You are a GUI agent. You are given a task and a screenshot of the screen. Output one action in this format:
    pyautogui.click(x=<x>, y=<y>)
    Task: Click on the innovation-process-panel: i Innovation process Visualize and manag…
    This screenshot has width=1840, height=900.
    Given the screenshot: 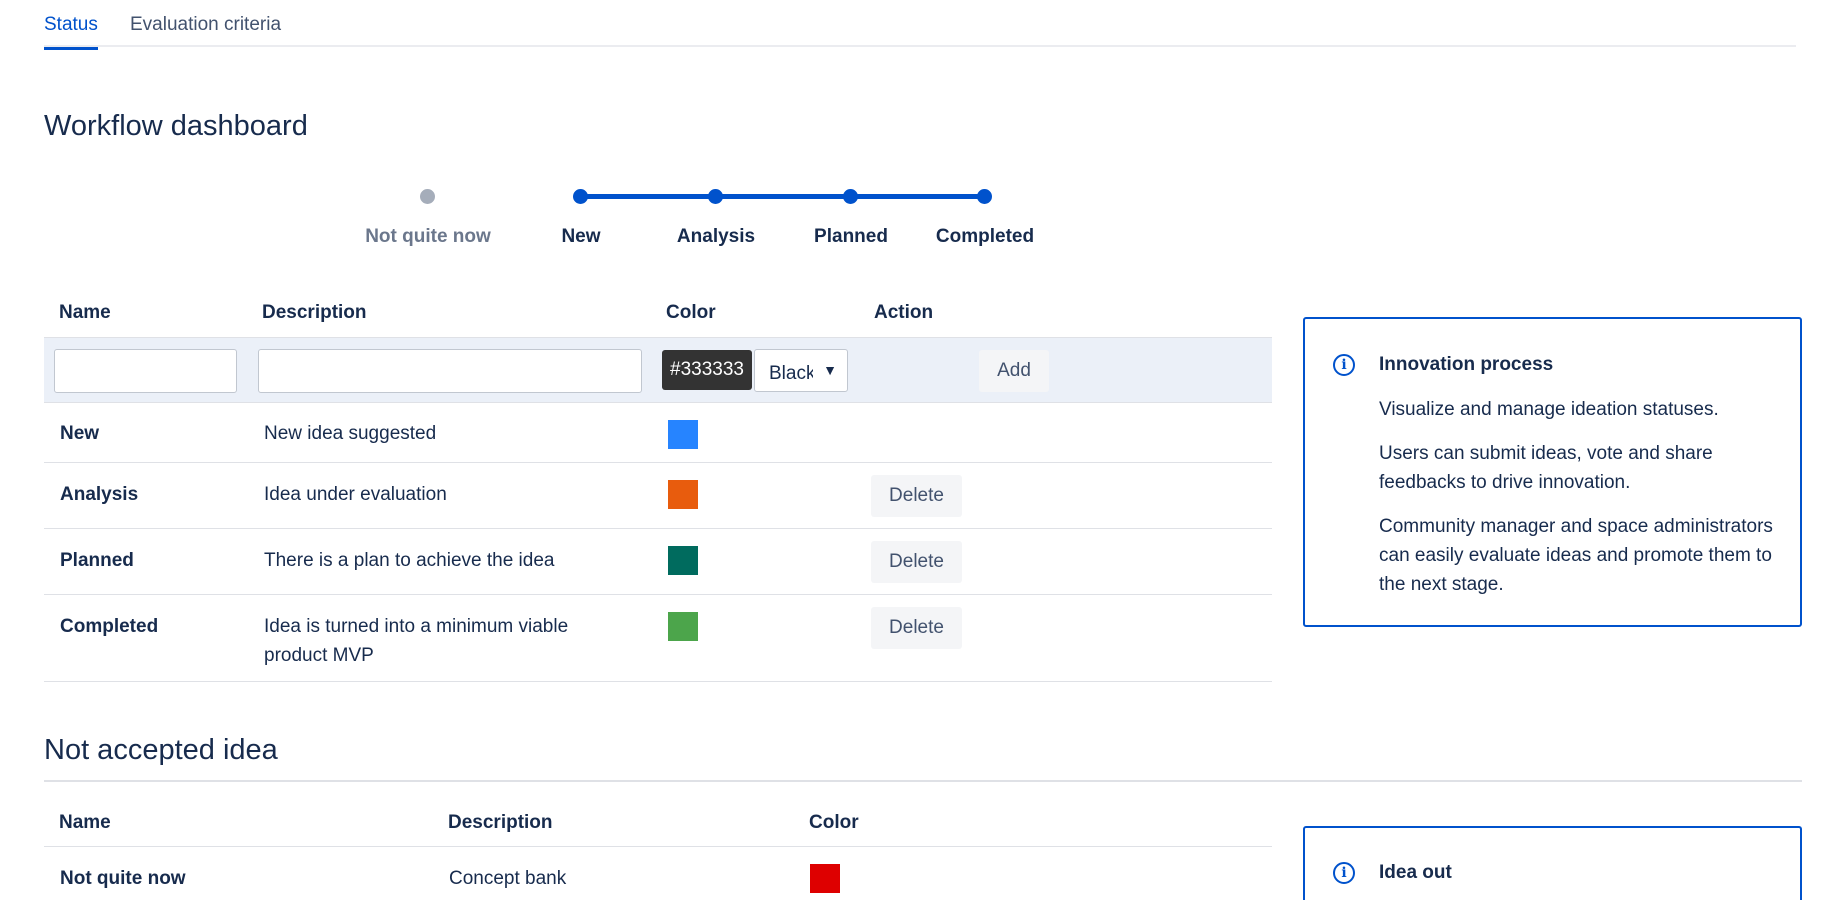 What is the action you would take?
    pyautogui.click(x=1552, y=472)
    